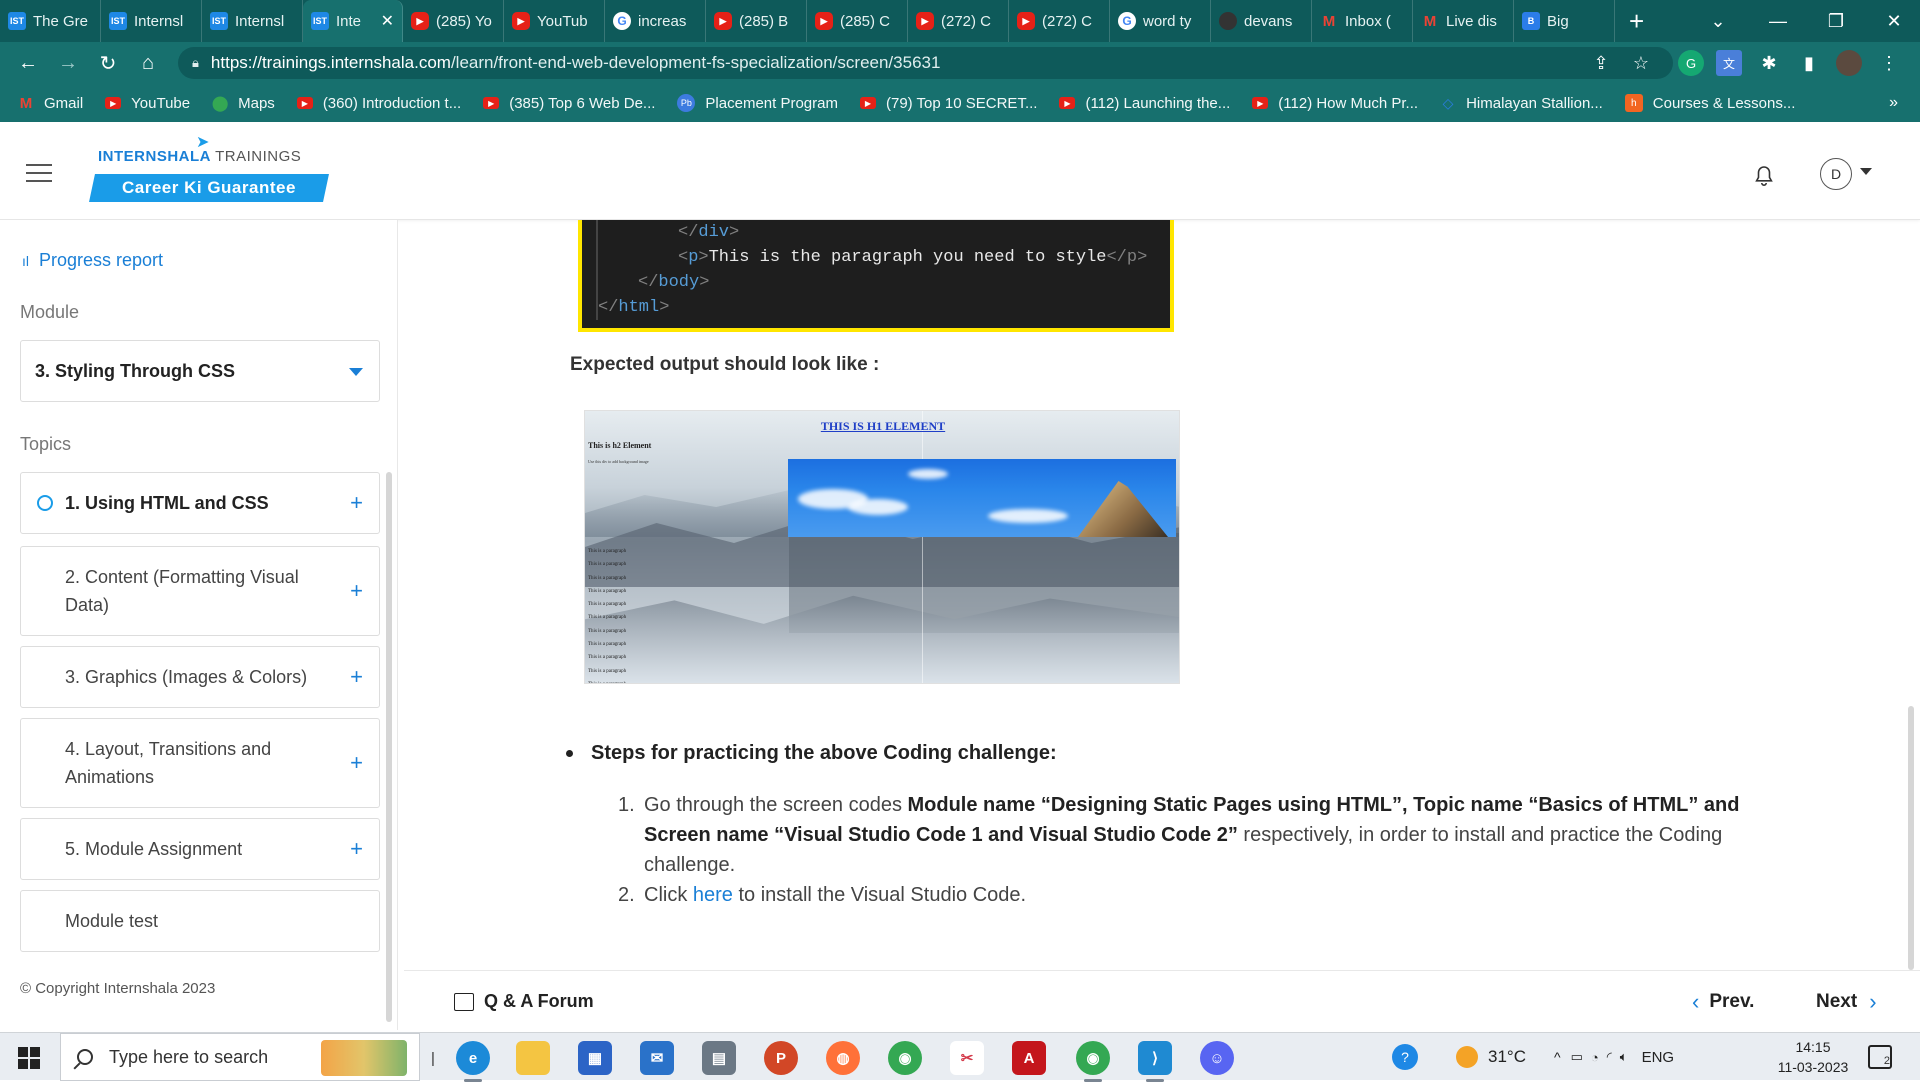  What do you see at coordinates (147, 103) in the screenshot?
I see `bookmark-item: ▶ YouTube` at bounding box center [147, 103].